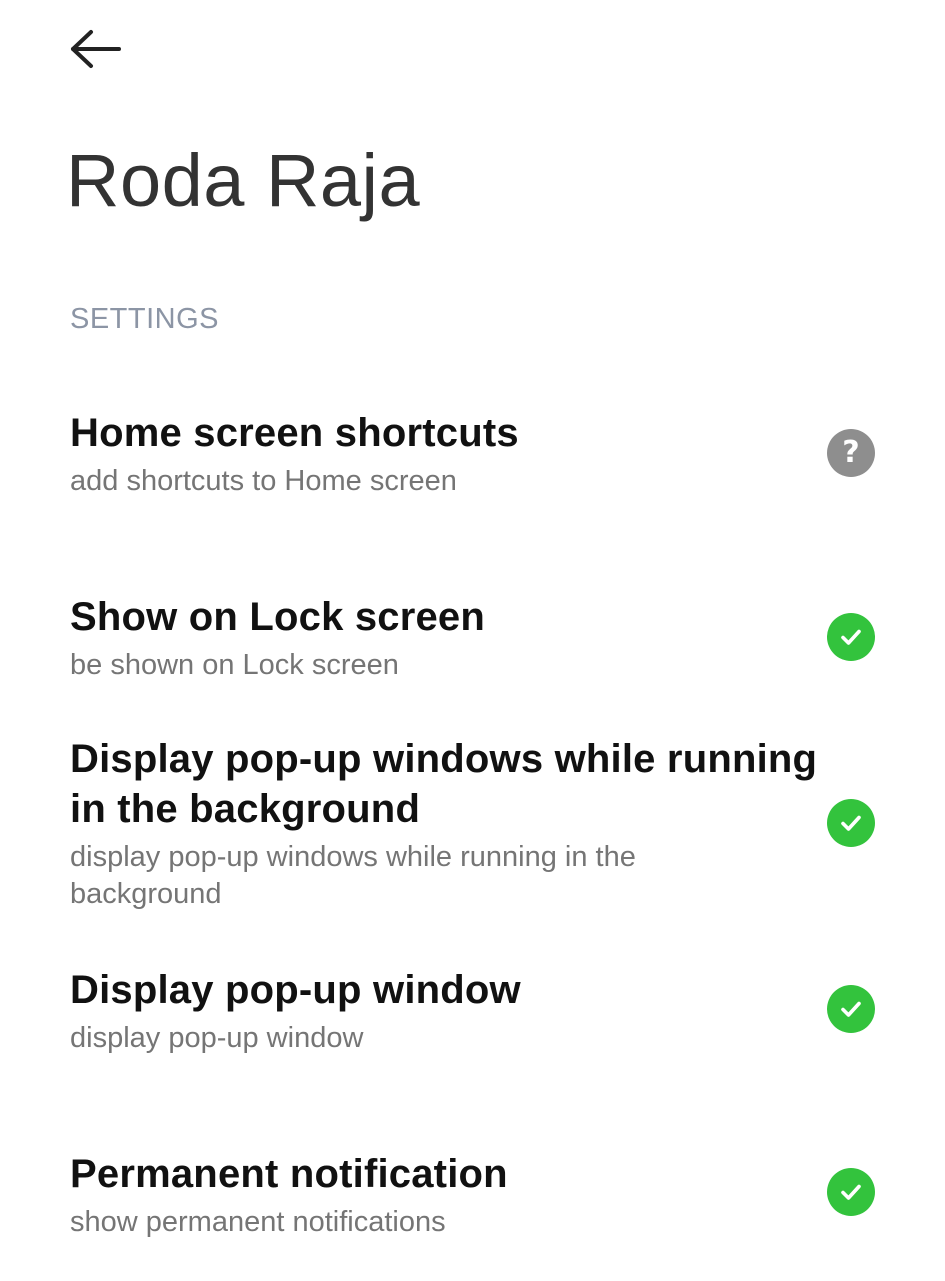  Describe the element at coordinates (263, 481) in the screenshot. I see `setting-subtitle: add shortcuts to Home screen` at that location.